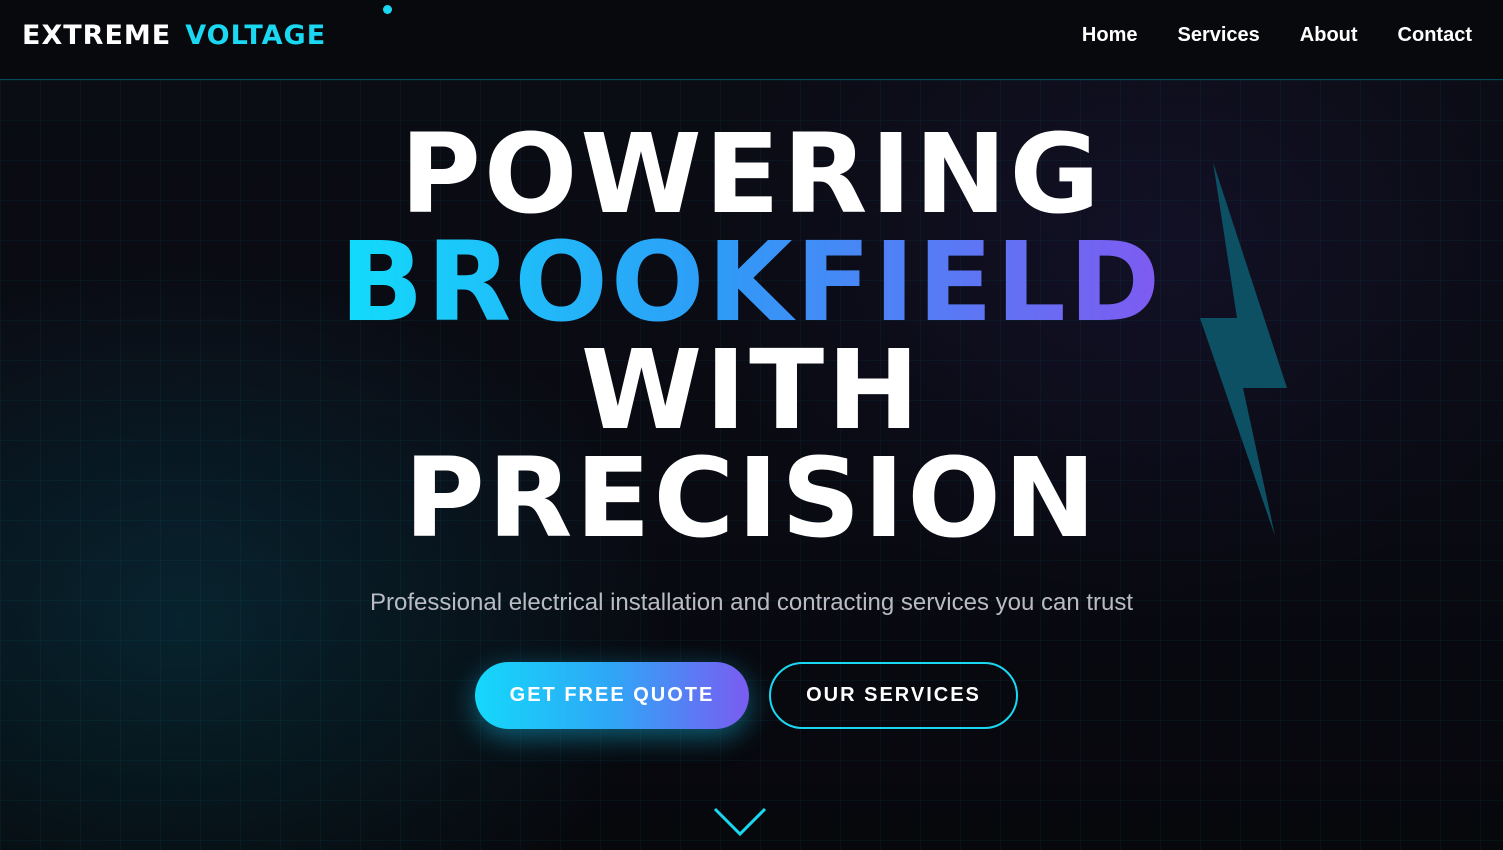  Describe the element at coordinates (751, 390) in the screenshot. I see `hero-title-line-3: WITH` at that location.